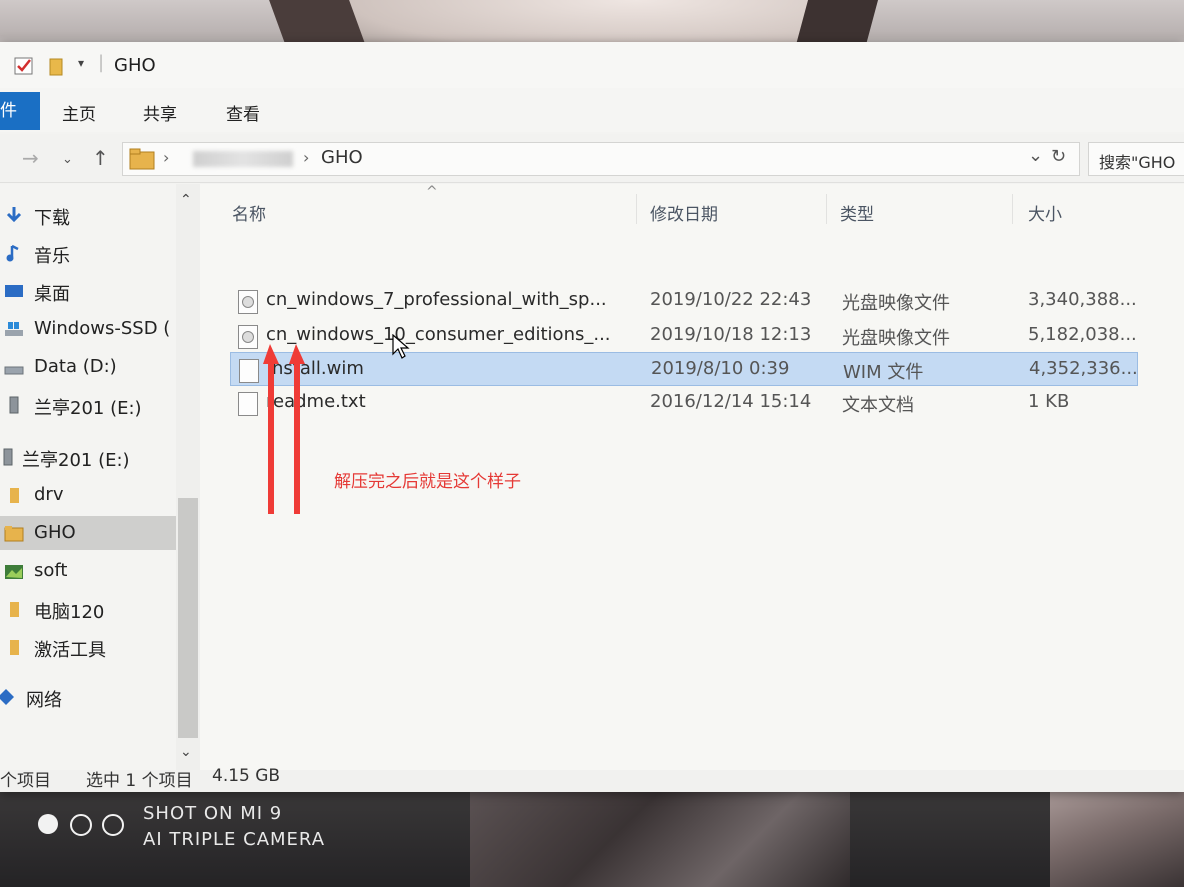 This screenshot has width=1184, height=887. Describe the element at coordinates (100, 158) in the screenshot. I see `up-arrow-icon: ↑` at that location.